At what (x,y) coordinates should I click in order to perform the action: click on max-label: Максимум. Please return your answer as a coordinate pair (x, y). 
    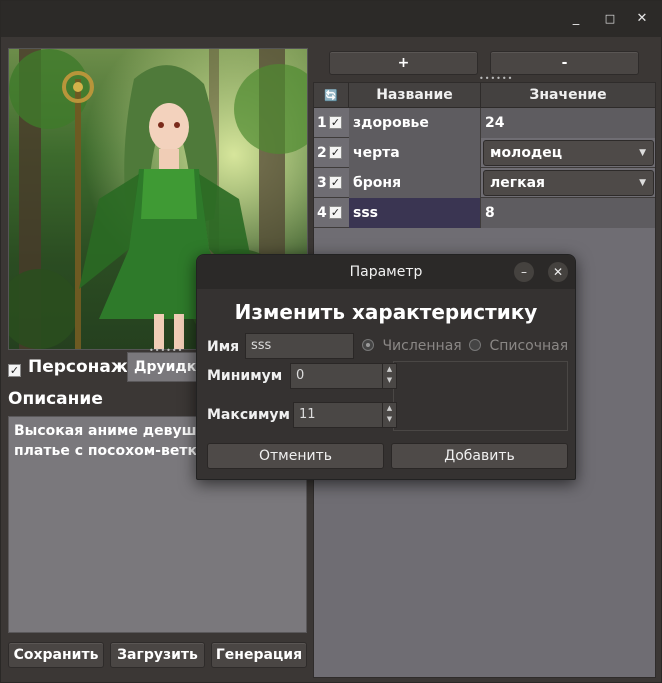
    Looking at the image, I should click on (249, 415).